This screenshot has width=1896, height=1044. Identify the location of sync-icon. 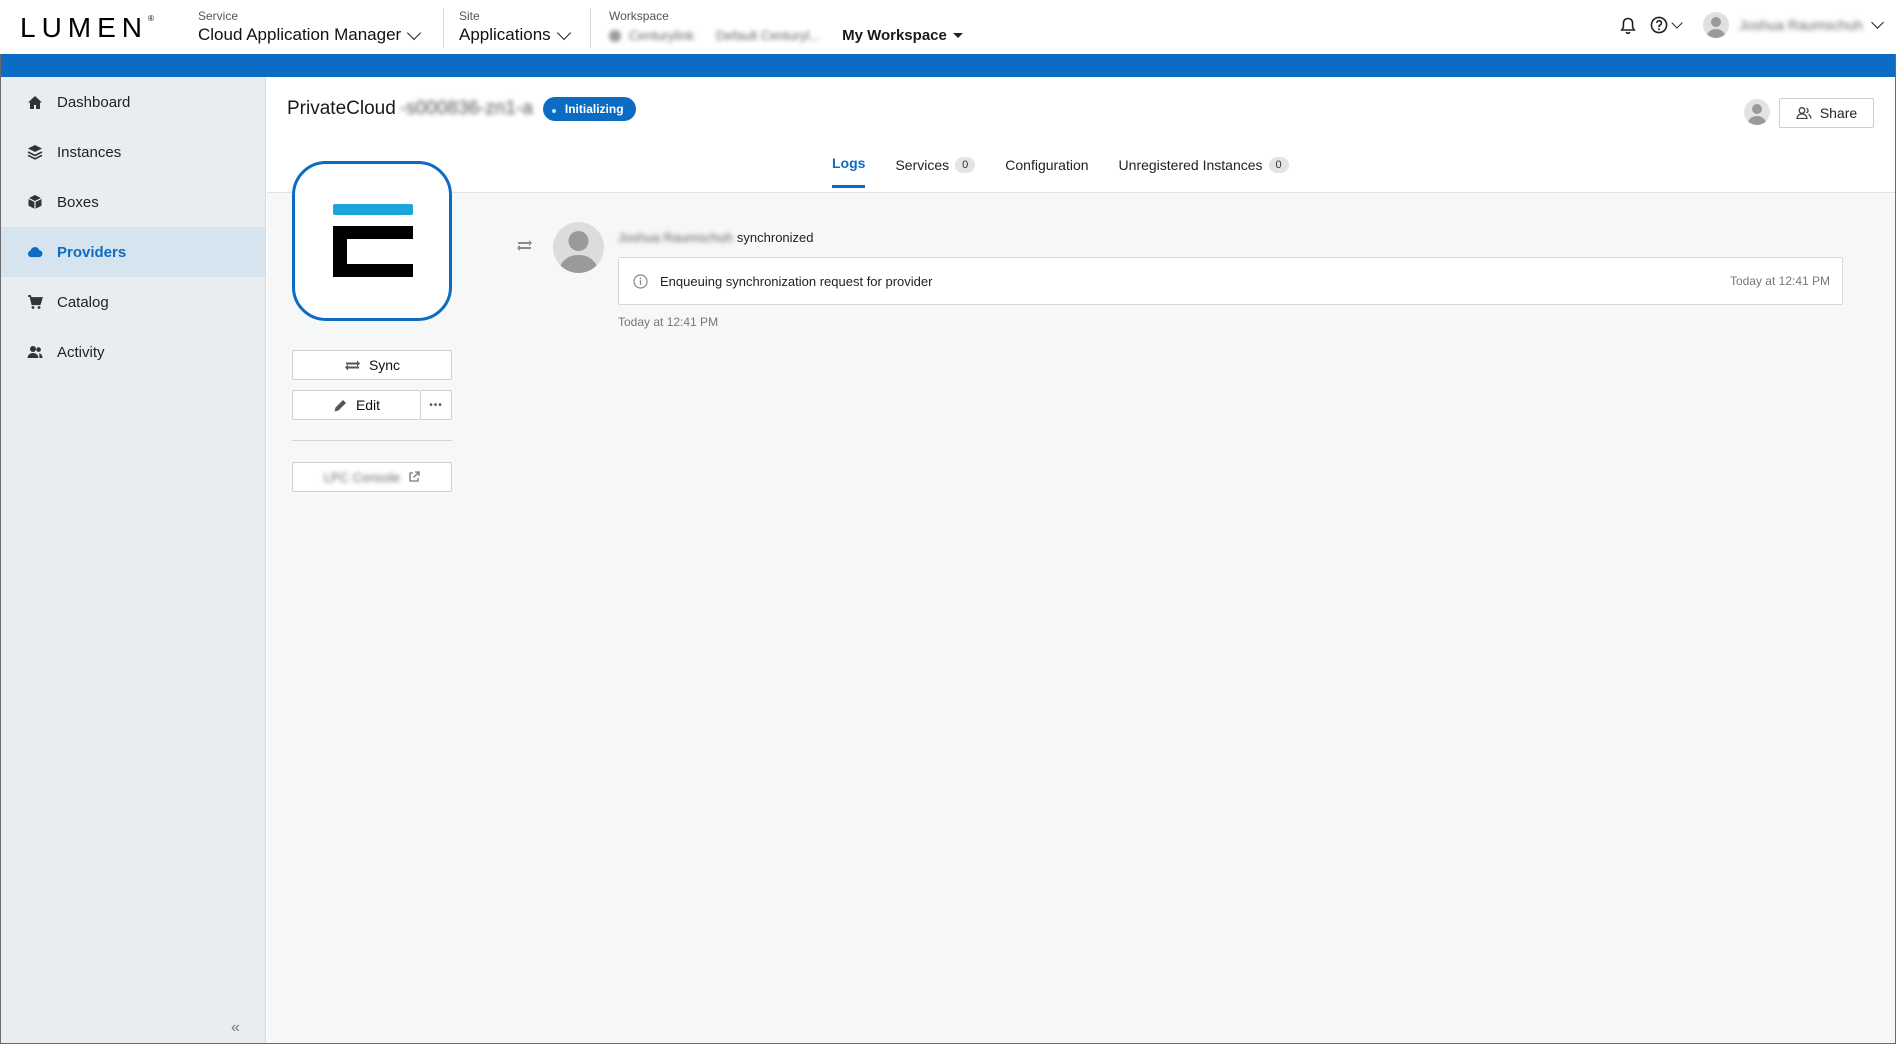
(352, 365).